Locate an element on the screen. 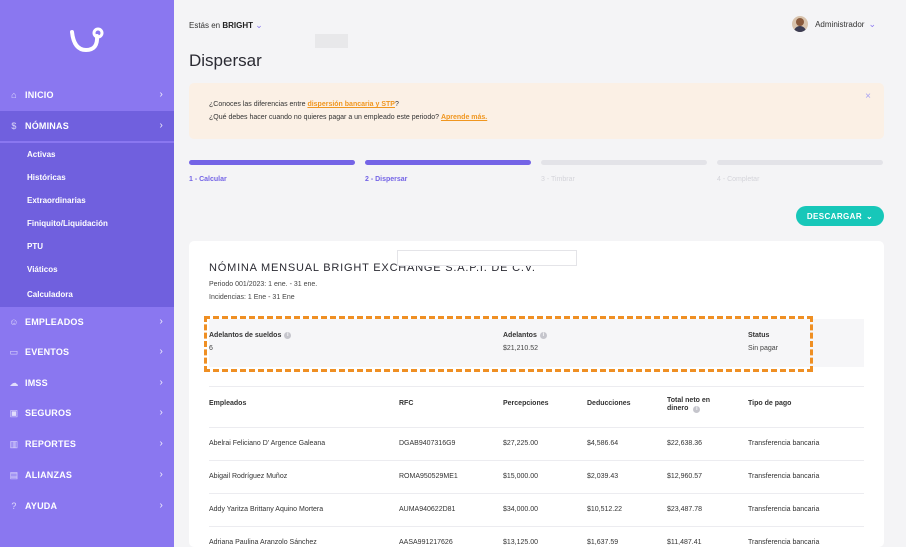  sidebar-item-empleados: ☺ EMPLEADOS › is located at coordinates (87, 322).